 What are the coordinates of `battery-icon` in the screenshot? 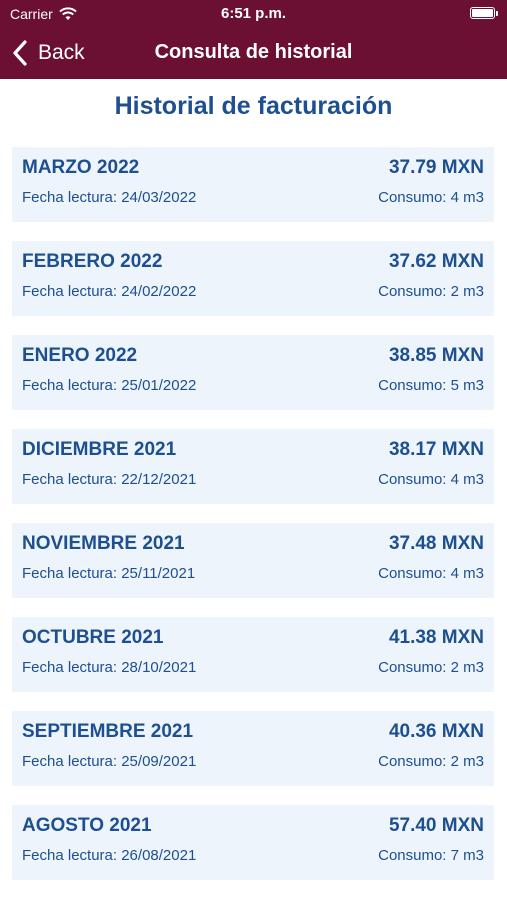 It's located at (484, 13).